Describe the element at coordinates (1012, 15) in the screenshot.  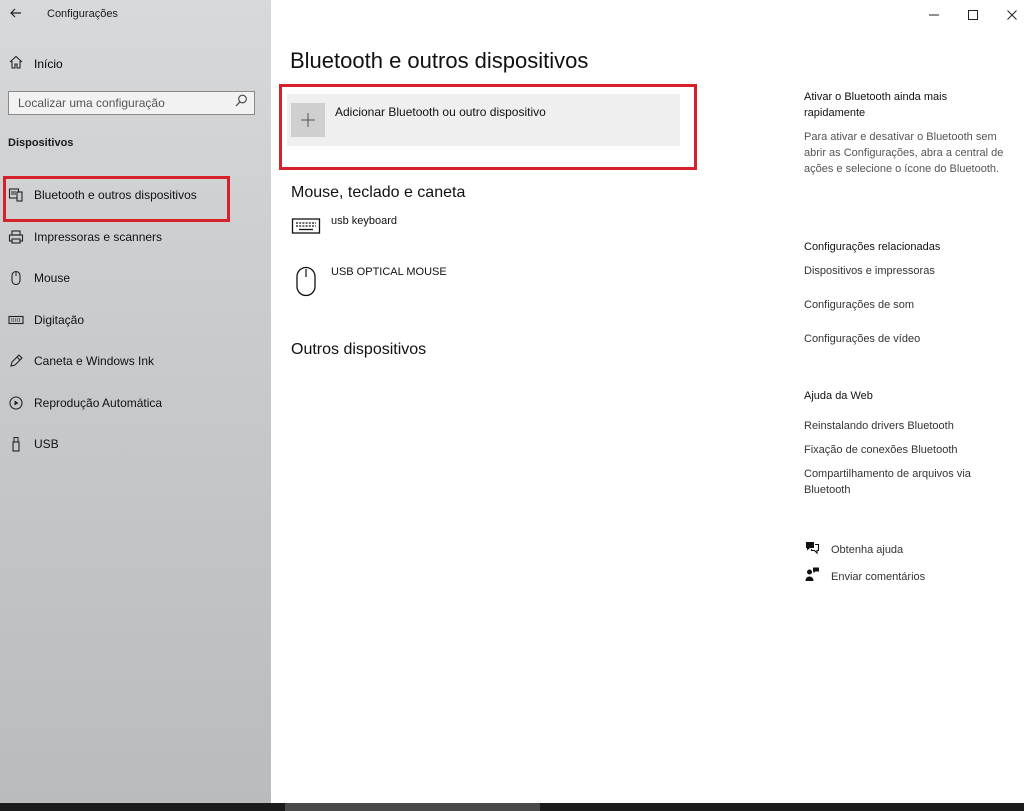
I see `close-button` at that location.